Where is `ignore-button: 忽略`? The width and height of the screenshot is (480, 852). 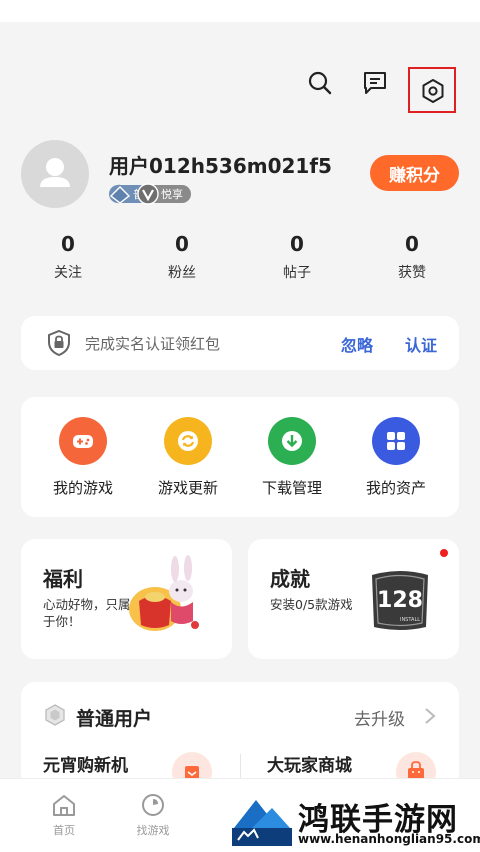
ignore-button: 忽略 is located at coordinates (357, 344).